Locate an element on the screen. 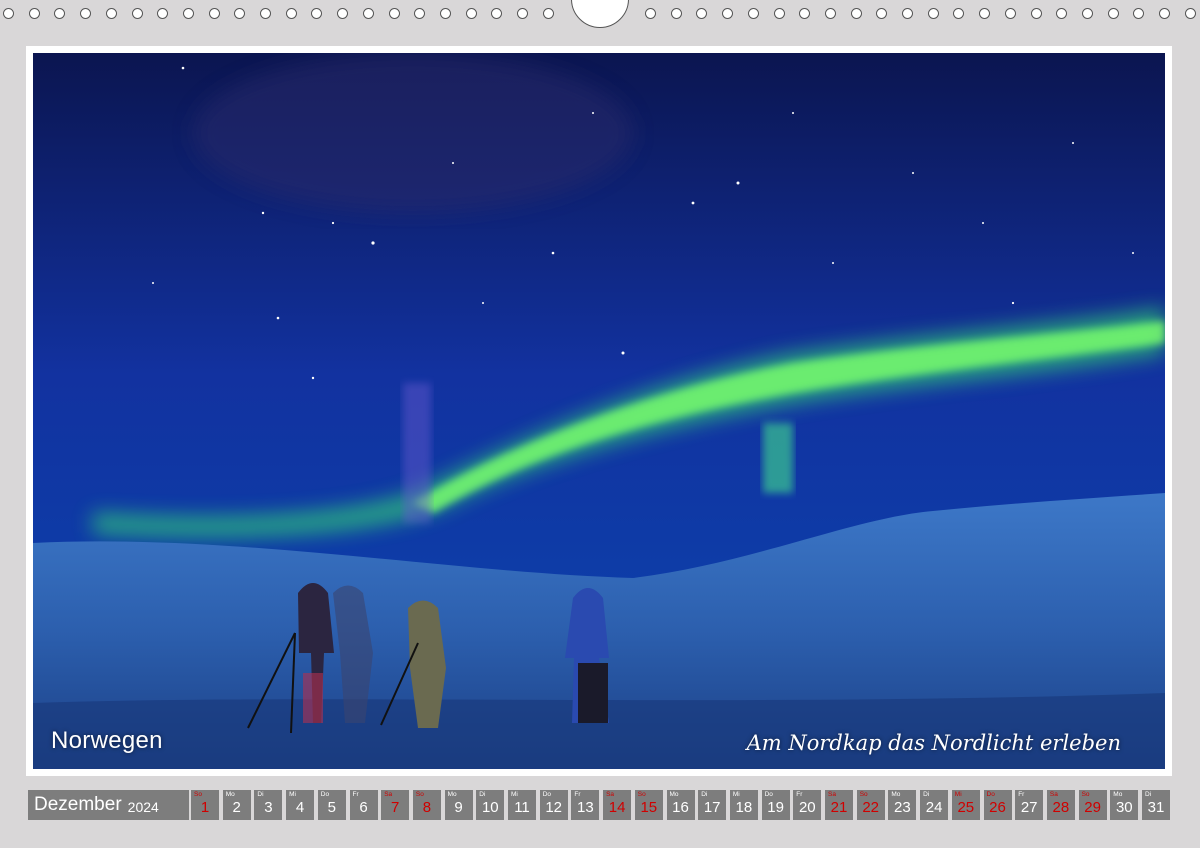  day-number: 3 is located at coordinates (268, 807).